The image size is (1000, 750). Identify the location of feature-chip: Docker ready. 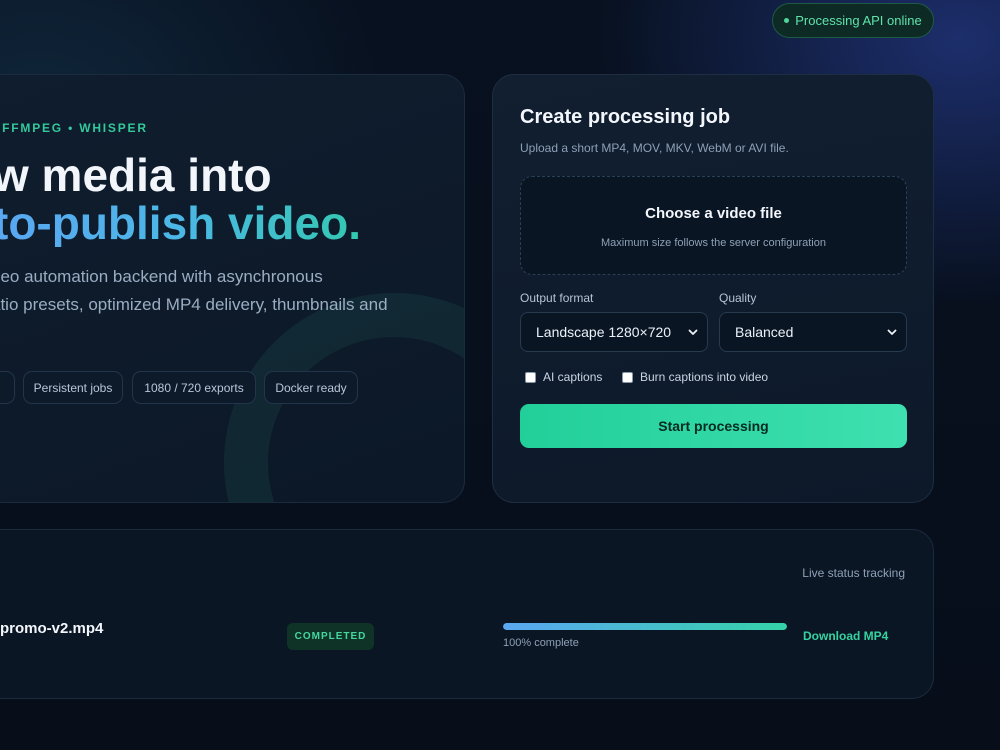
(311, 387).